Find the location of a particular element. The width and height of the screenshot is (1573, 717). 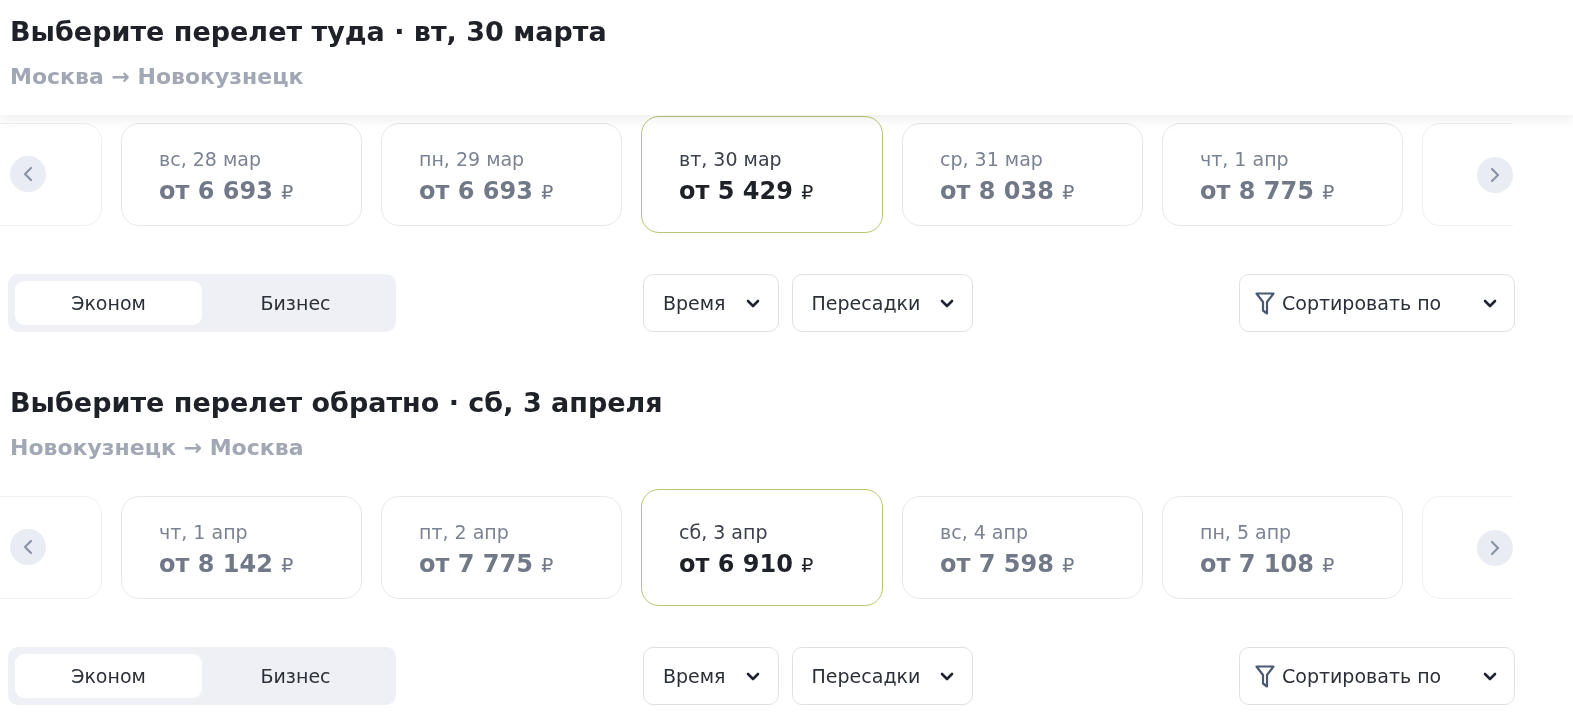

price-text: от 7 108 ₽ is located at coordinates (1267, 564).